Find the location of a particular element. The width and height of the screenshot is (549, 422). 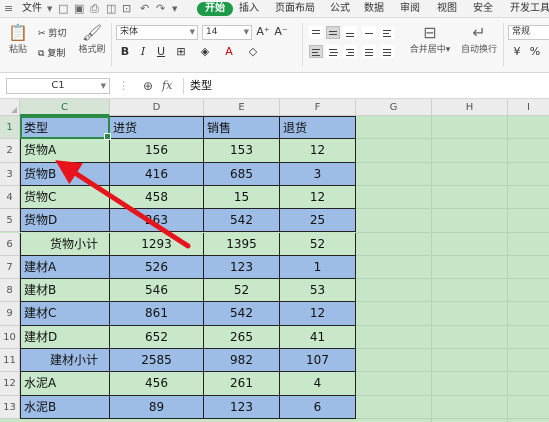

column-header-f: F is located at coordinates (318, 107).